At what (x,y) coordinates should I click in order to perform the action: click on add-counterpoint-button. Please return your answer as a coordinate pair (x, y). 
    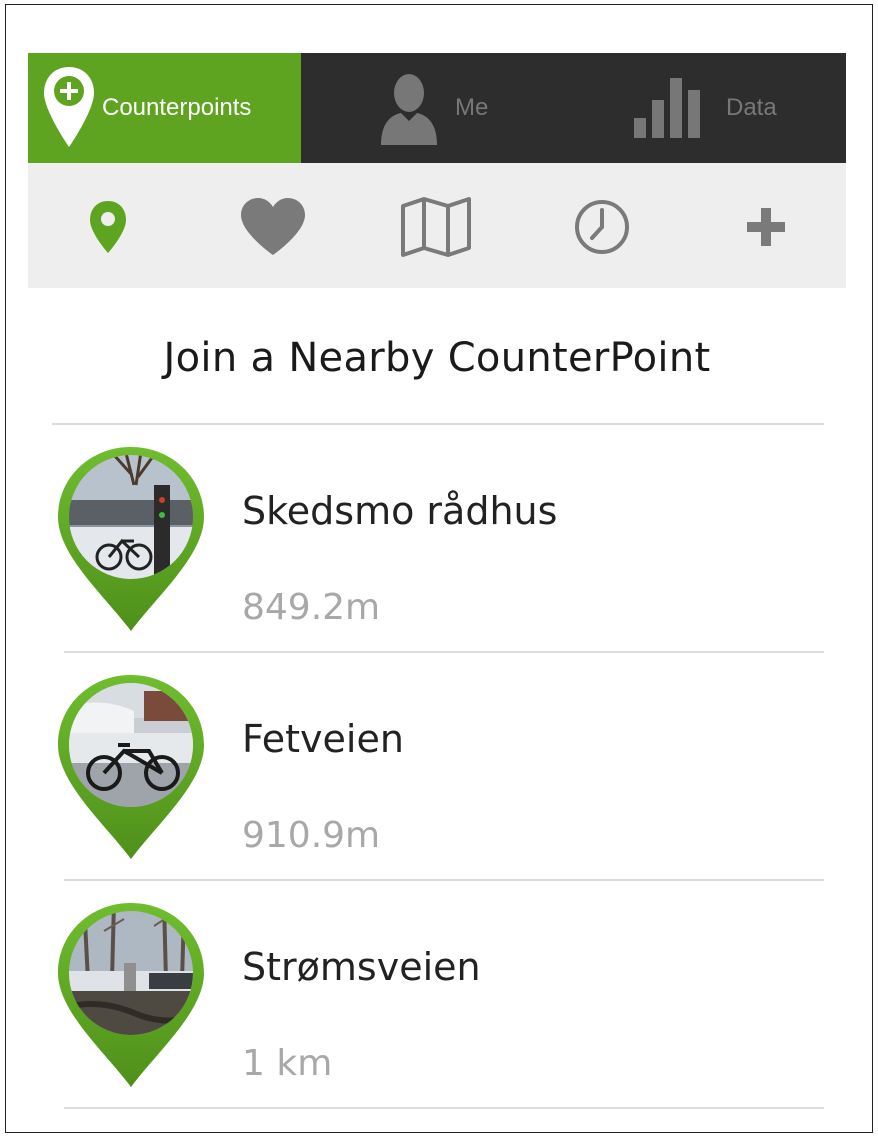
    Looking at the image, I should click on (766, 227).